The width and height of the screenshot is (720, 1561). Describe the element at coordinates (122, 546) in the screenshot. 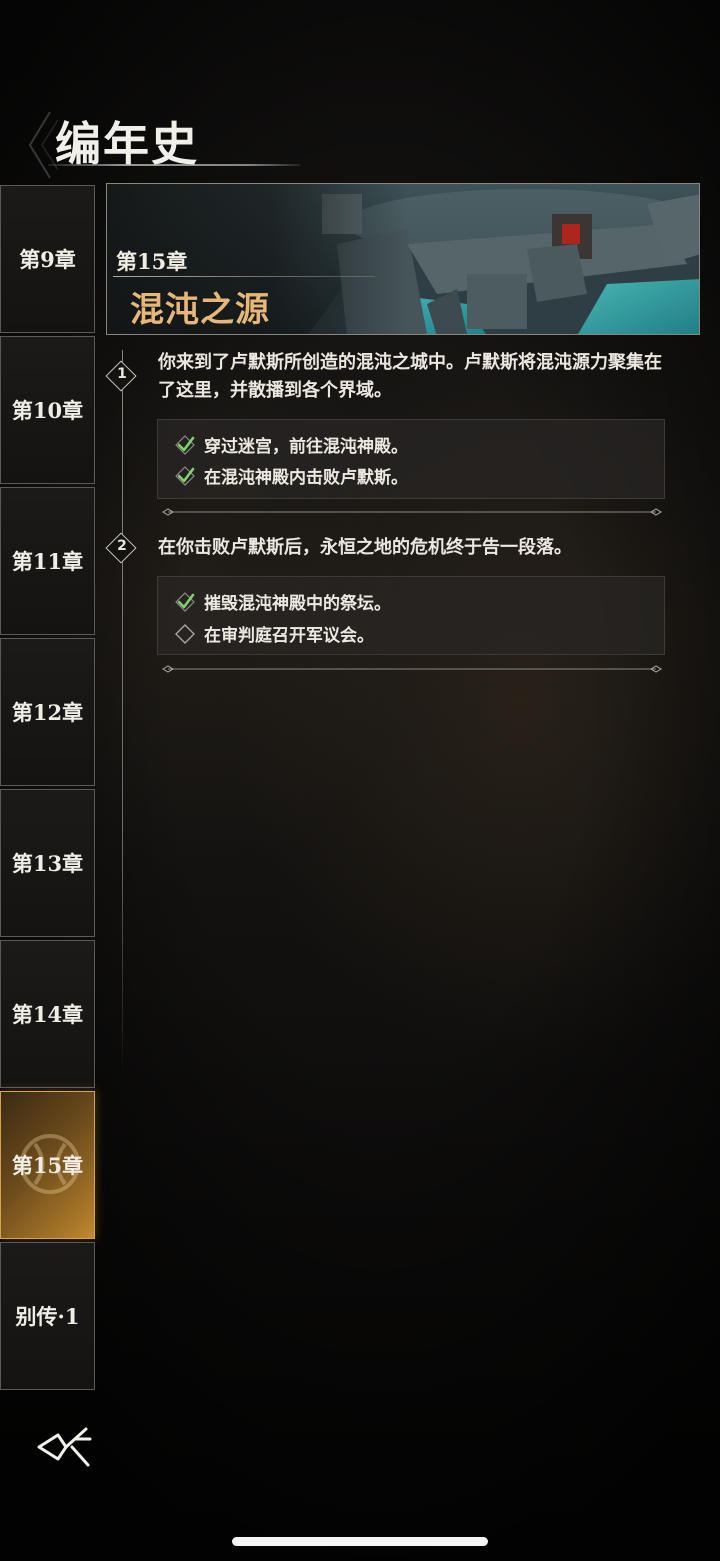

I see `step-number: 2` at that location.